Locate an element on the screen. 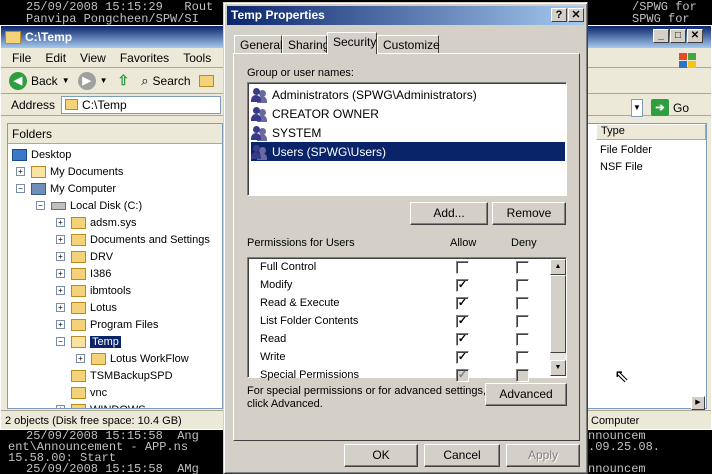 The width and height of the screenshot is (712, 474). apply-button: Apply is located at coordinates (543, 455).